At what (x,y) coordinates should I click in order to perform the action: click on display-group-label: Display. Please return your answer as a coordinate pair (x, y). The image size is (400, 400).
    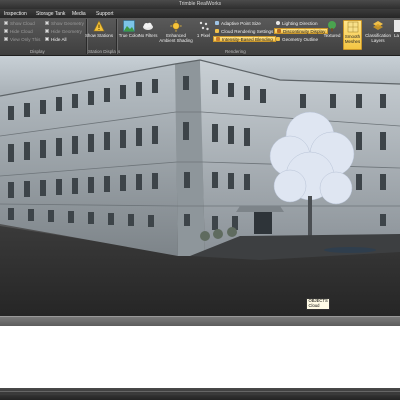
    Looking at the image, I should click on (37, 51).